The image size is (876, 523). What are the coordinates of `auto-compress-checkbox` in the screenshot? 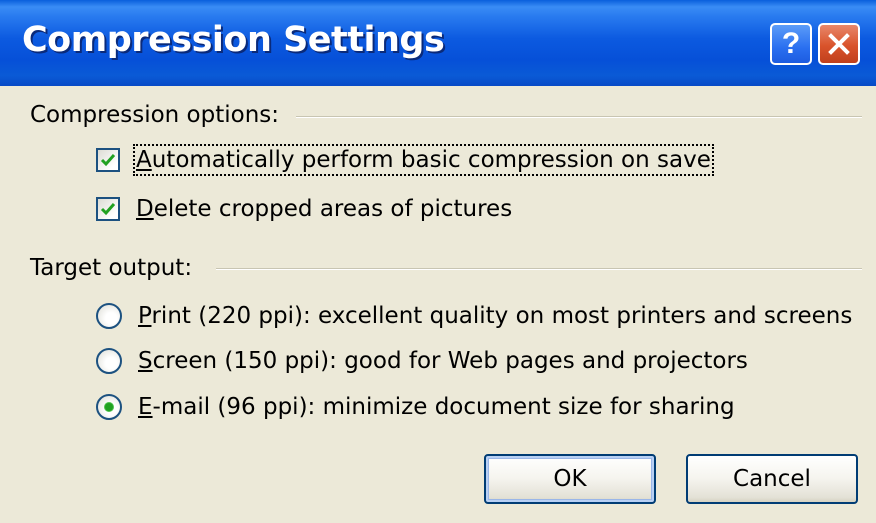 It's located at (108, 160).